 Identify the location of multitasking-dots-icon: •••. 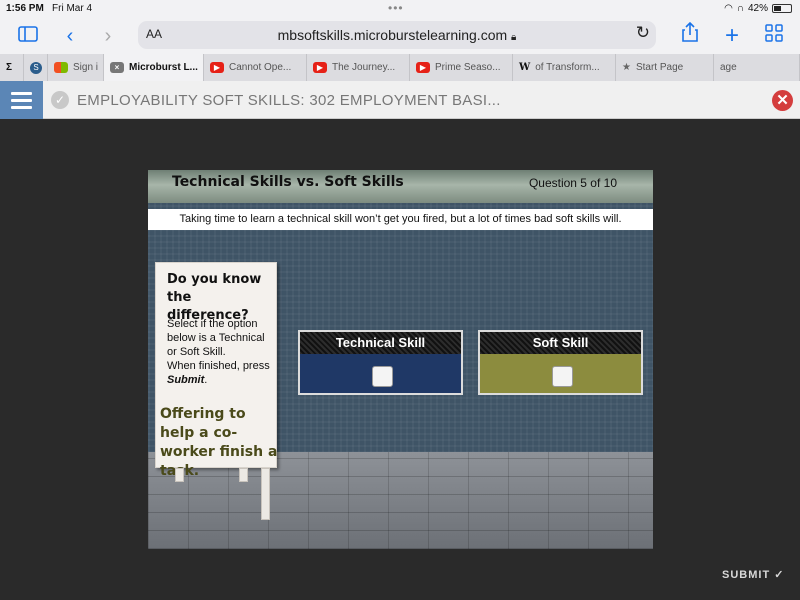
(396, 8).